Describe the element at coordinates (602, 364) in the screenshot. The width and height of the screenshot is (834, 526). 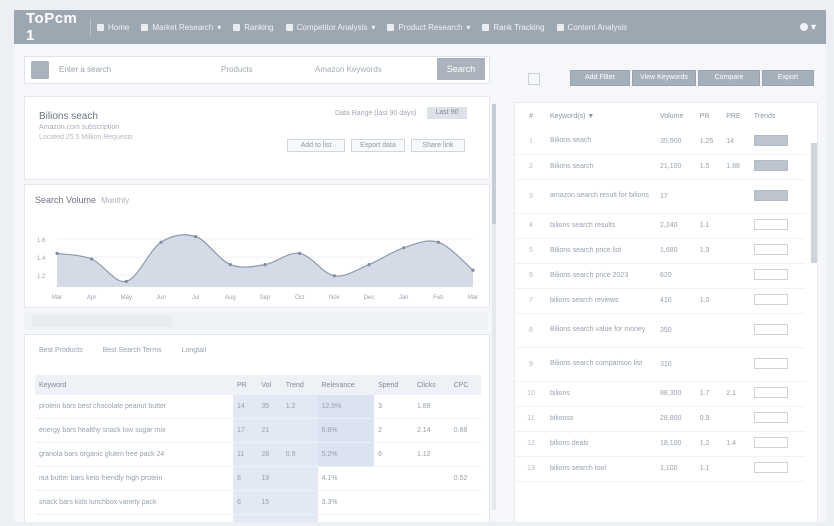
I see `keyword-cell: Bilions search comparison list` at that location.